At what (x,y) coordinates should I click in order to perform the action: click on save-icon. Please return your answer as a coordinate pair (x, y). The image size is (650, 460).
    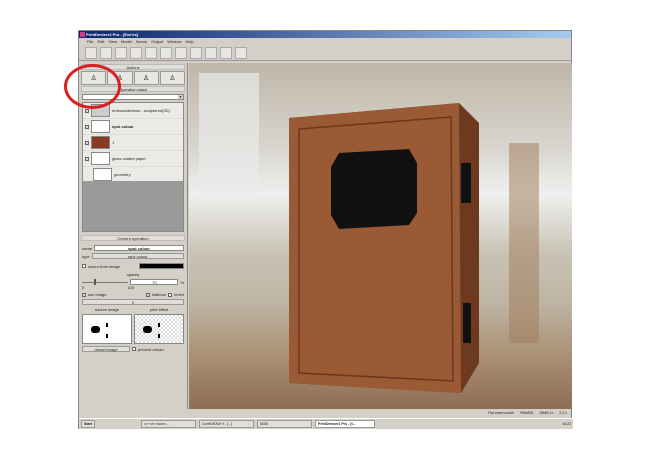
    Looking at the image, I should click on (136, 53).